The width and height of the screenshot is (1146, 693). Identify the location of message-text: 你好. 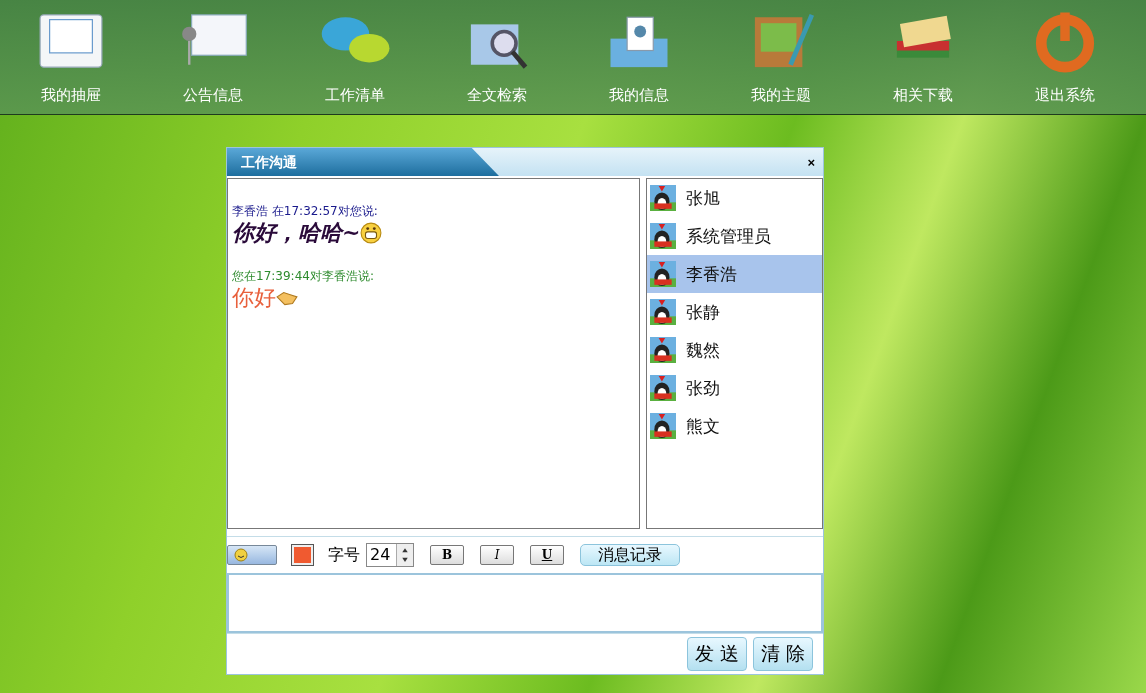
(254, 298).